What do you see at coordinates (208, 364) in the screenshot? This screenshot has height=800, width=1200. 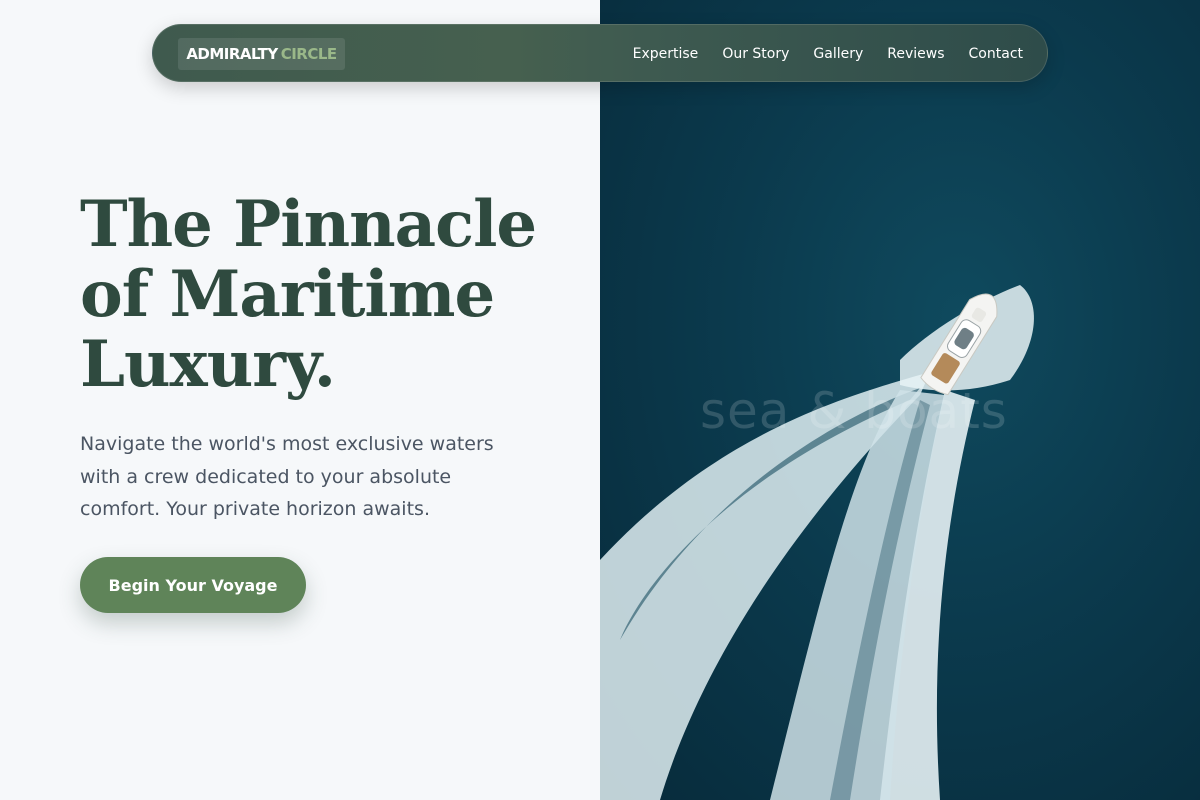 I see `hero-title-line: Luxury.` at bounding box center [208, 364].